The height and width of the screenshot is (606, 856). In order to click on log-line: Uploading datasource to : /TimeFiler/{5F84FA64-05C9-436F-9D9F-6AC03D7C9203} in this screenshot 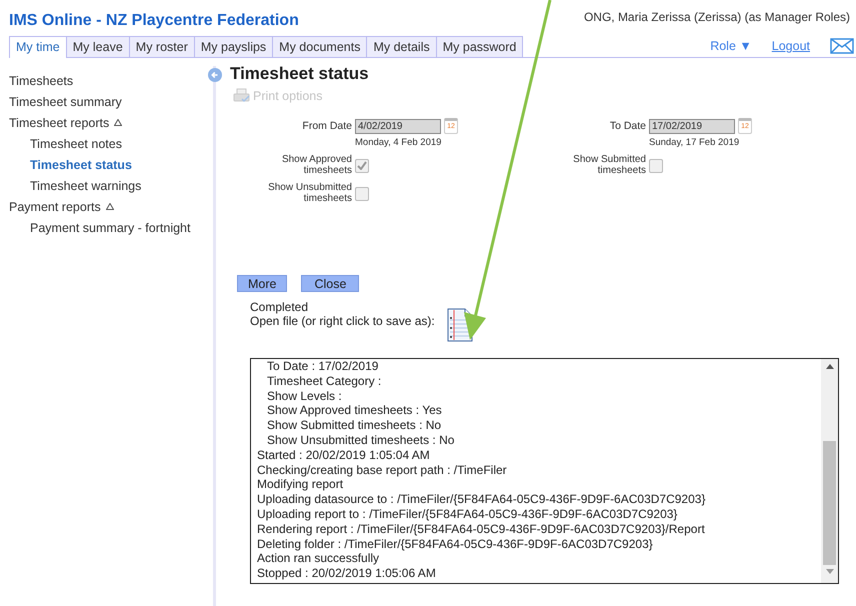, I will do `click(481, 499)`.